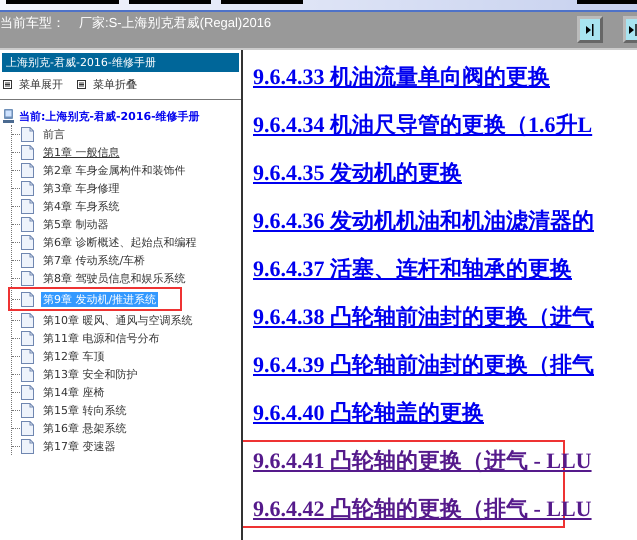 Image resolution: width=637 pixels, height=540 pixels. What do you see at coordinates (81, 152) in the screenshot?
I see `tree-item: 第1章 一般信息` at bounding box center [81, 152].